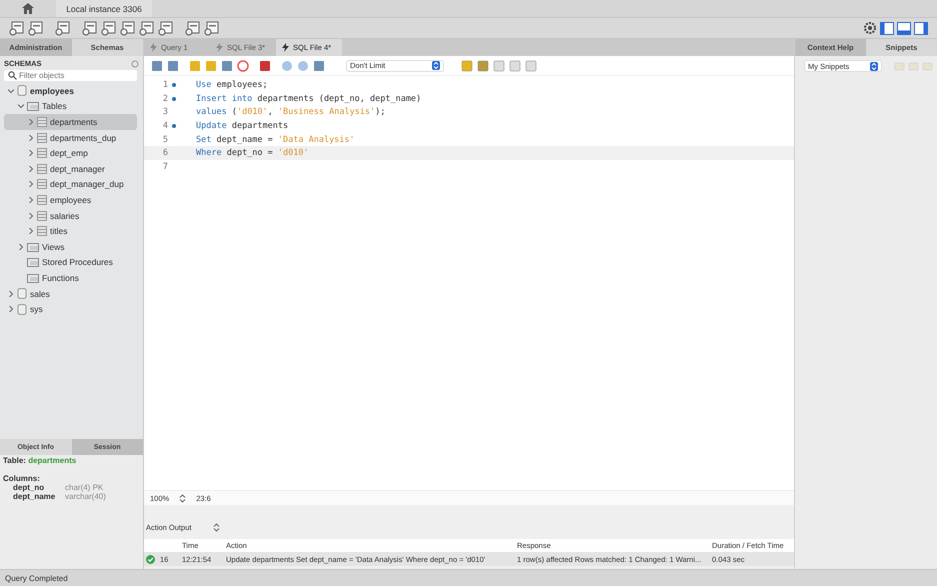 This screenshot has height=586, width=937. What do you see at coordinates (165, 153) in the screenshot?
I see `line-number: 6` at bounding box center [165, 153].